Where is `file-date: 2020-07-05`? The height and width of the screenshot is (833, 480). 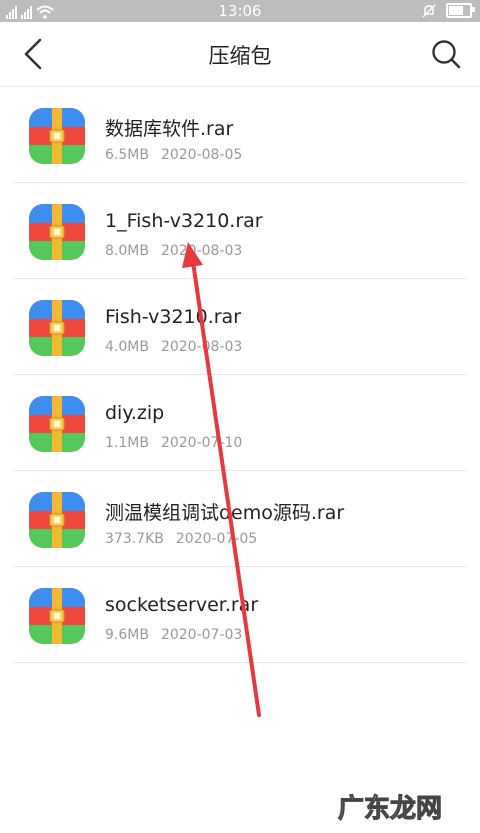
file-date: 2020-07-05 is located at coordinates (216, 539).